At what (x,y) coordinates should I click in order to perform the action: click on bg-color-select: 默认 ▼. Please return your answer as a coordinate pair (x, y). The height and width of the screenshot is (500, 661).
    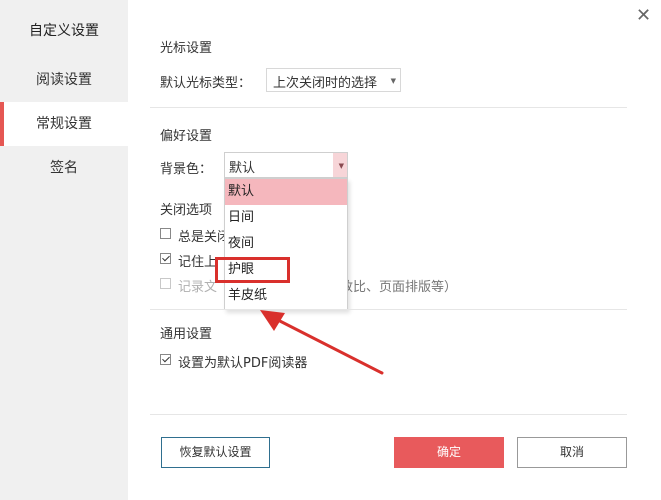
    Looking at the image, I should click on (286, 165).